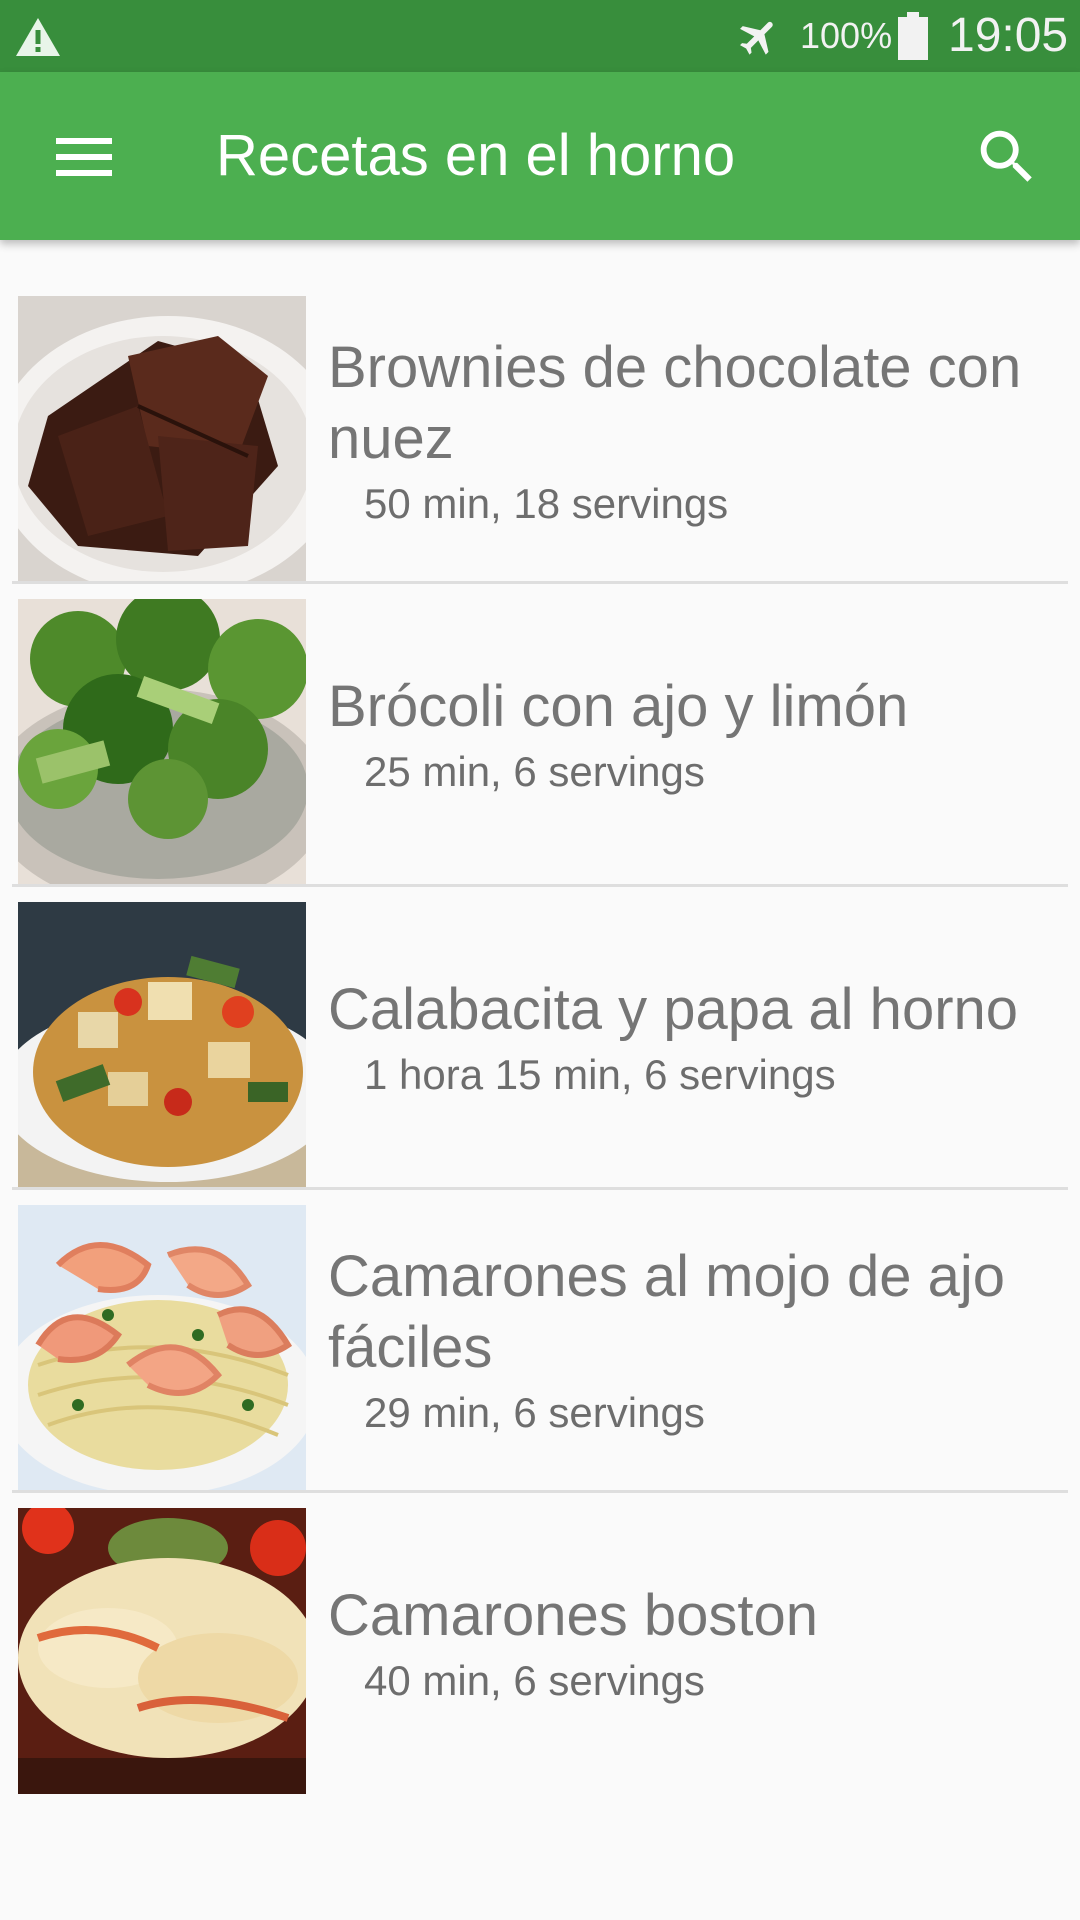 This screenshot has width=1080, height=1920. I want to click on boston-shrimp-thumbnail, so click(162, 1651).